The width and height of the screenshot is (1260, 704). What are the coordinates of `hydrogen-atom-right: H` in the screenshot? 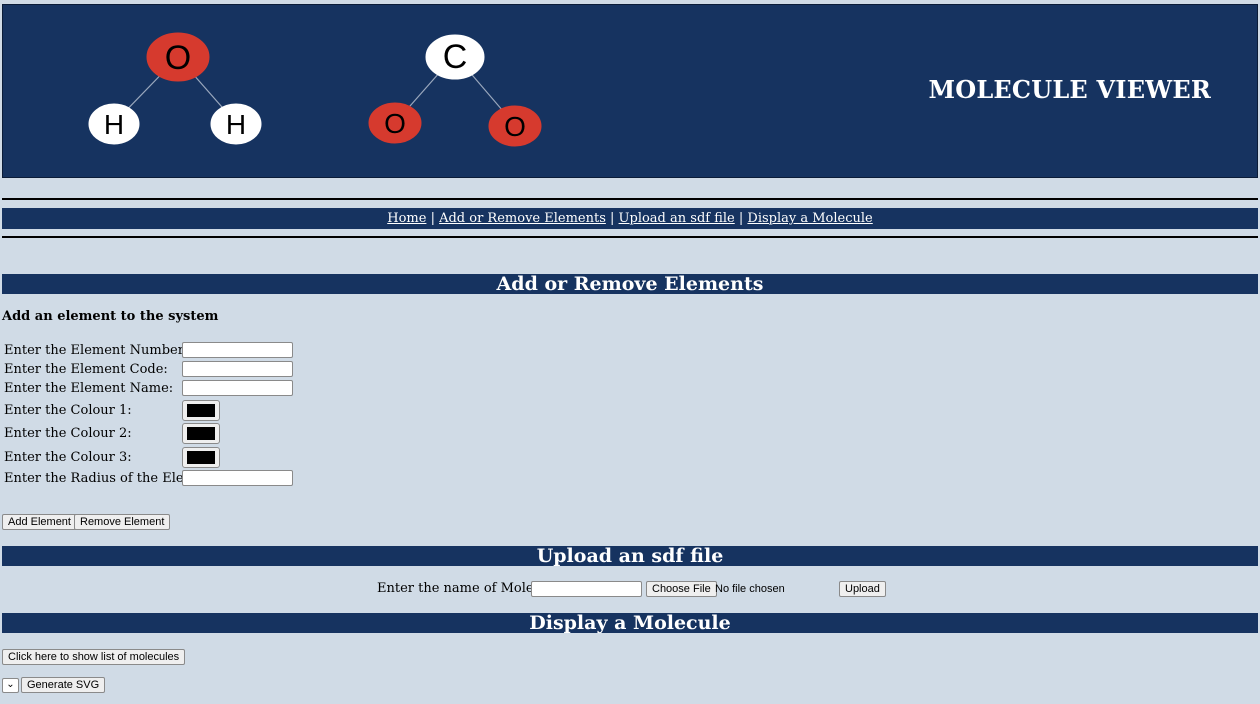 It's located at (236, 124).